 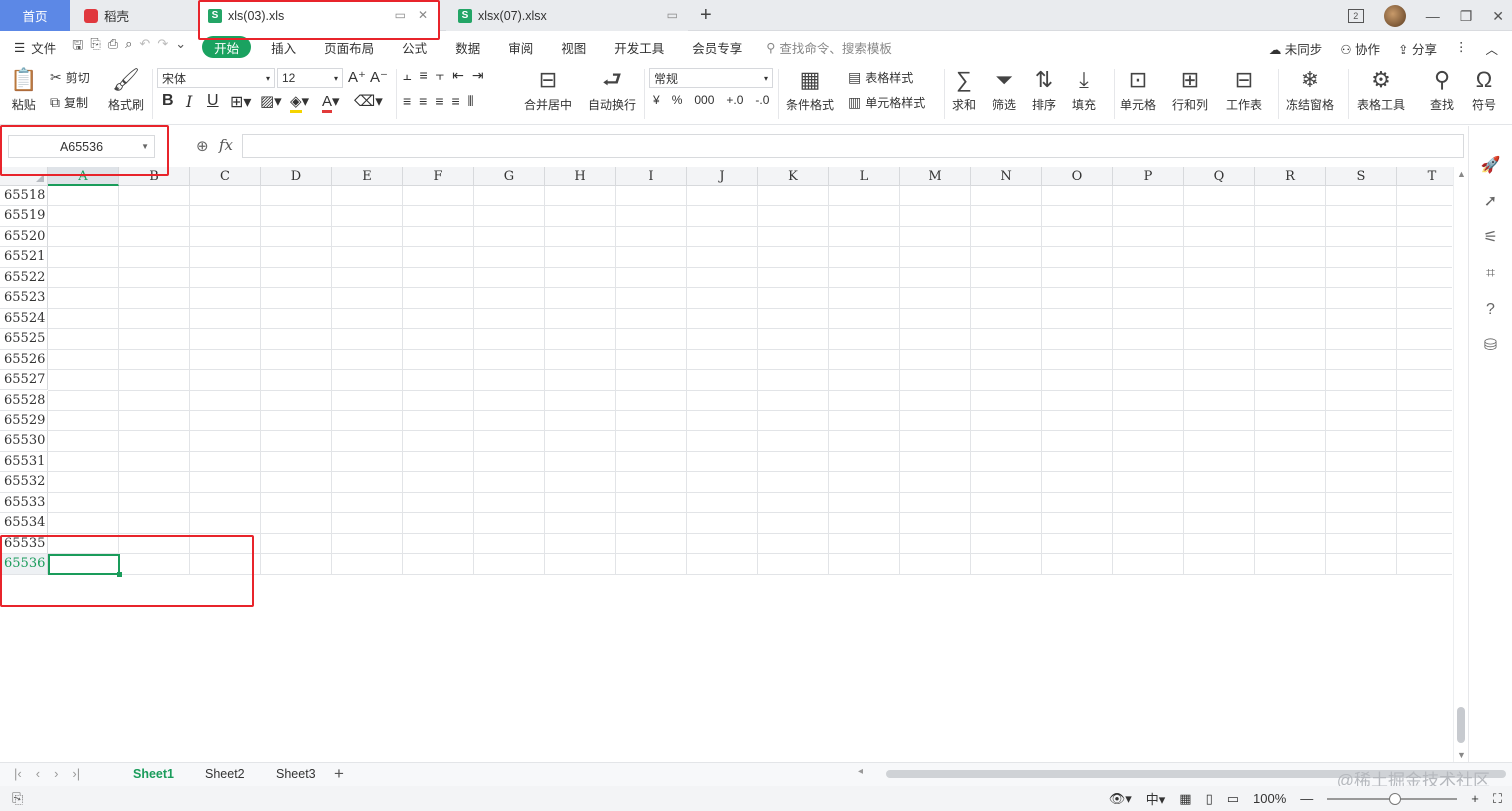 I want to click on freeze-panes-button: ❄ 冻结窗格, so click(x=1310, y=90).